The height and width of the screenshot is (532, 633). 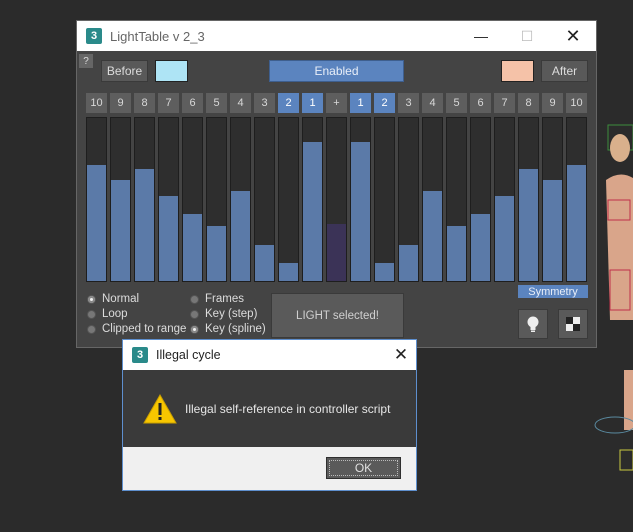 I want to click on radio-key-step: Key (step), so click(x=223, y=314).